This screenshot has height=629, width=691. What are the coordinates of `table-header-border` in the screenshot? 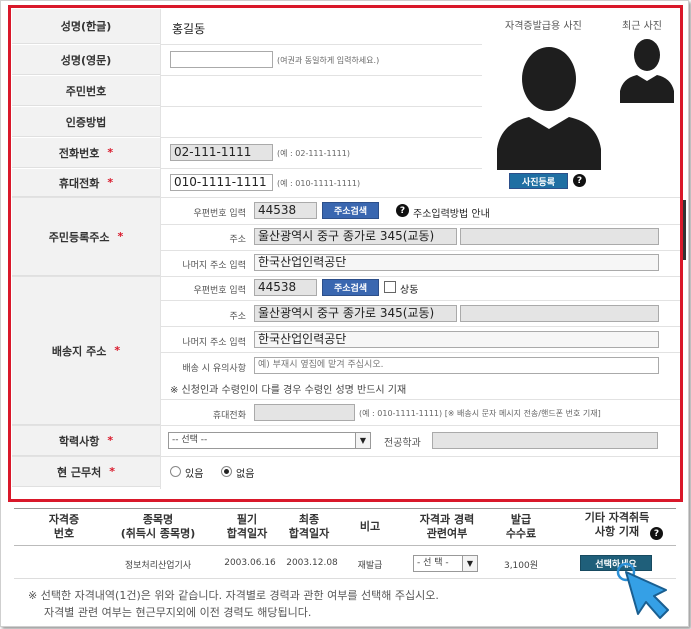 It's located at (345, 545).